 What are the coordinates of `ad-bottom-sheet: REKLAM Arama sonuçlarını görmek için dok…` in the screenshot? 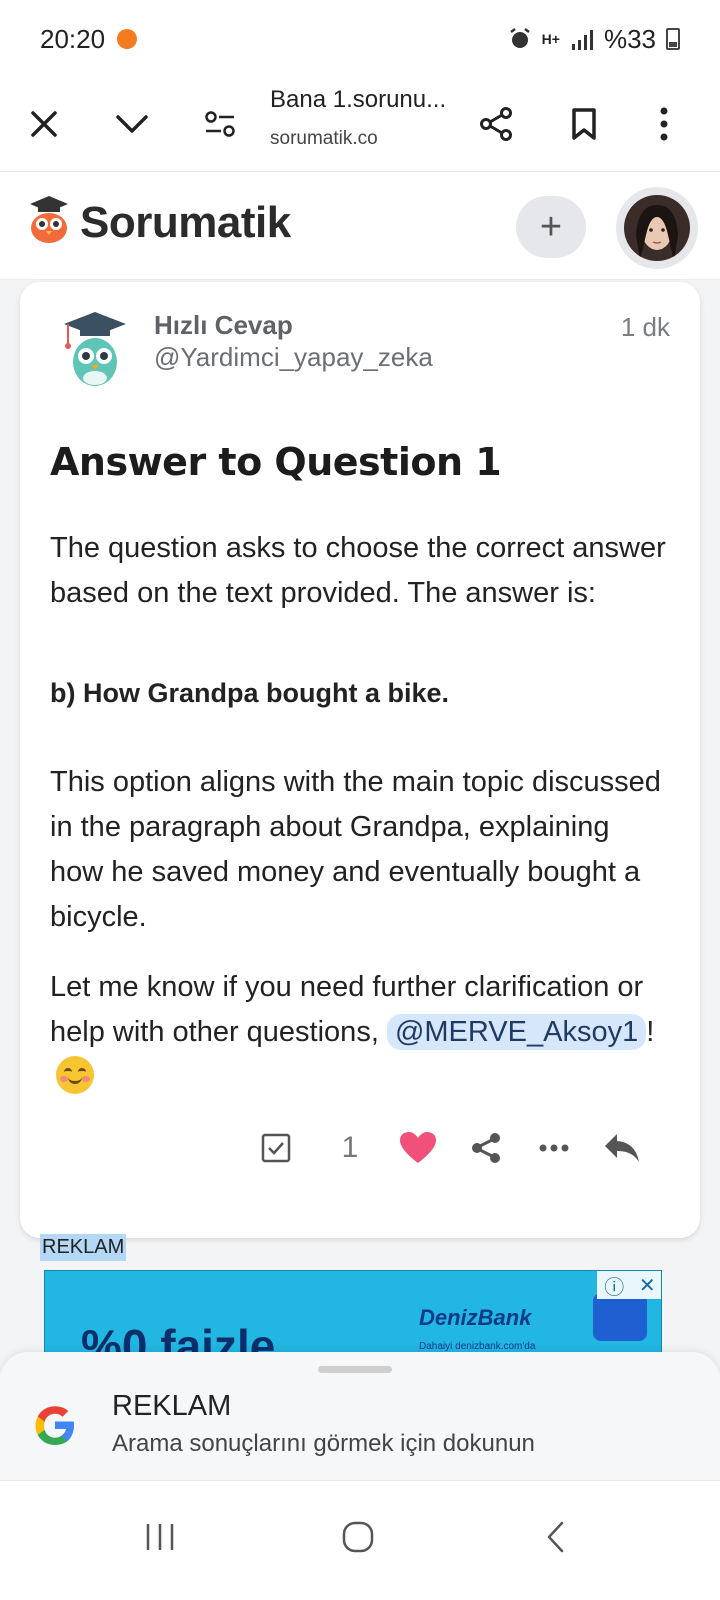 It's located at (360, 1416).